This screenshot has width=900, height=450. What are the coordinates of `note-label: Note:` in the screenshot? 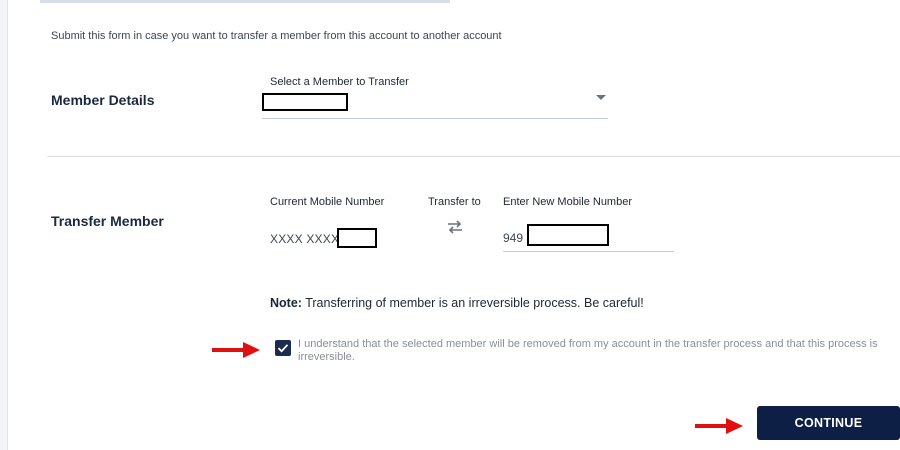 It's located at (286, 303).